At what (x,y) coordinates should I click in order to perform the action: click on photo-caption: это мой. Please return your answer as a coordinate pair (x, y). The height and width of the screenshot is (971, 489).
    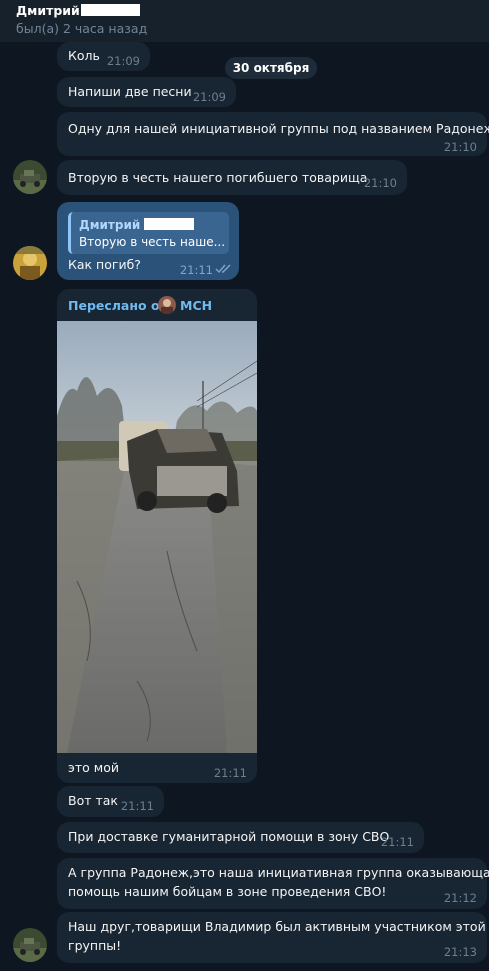
    Looking at the image, I should click on (93, 767).